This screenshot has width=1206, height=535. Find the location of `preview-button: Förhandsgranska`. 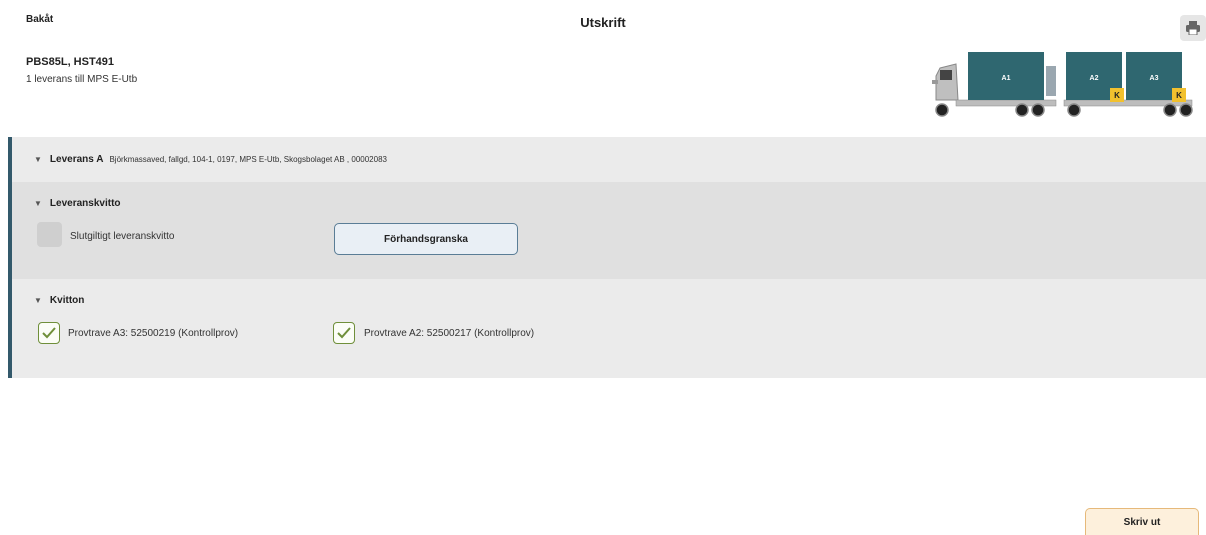

preview-button: Förhandsgranska is located at coordinates (426, 239).